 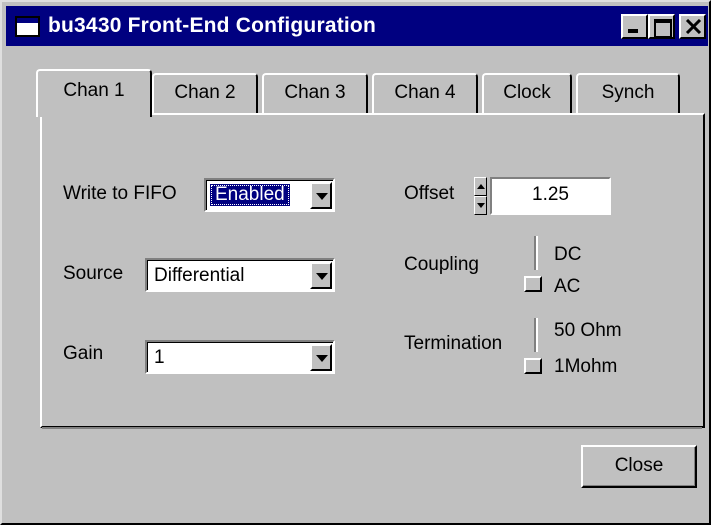 I want to click on source-value: Differential, so click(x=199, y=275).